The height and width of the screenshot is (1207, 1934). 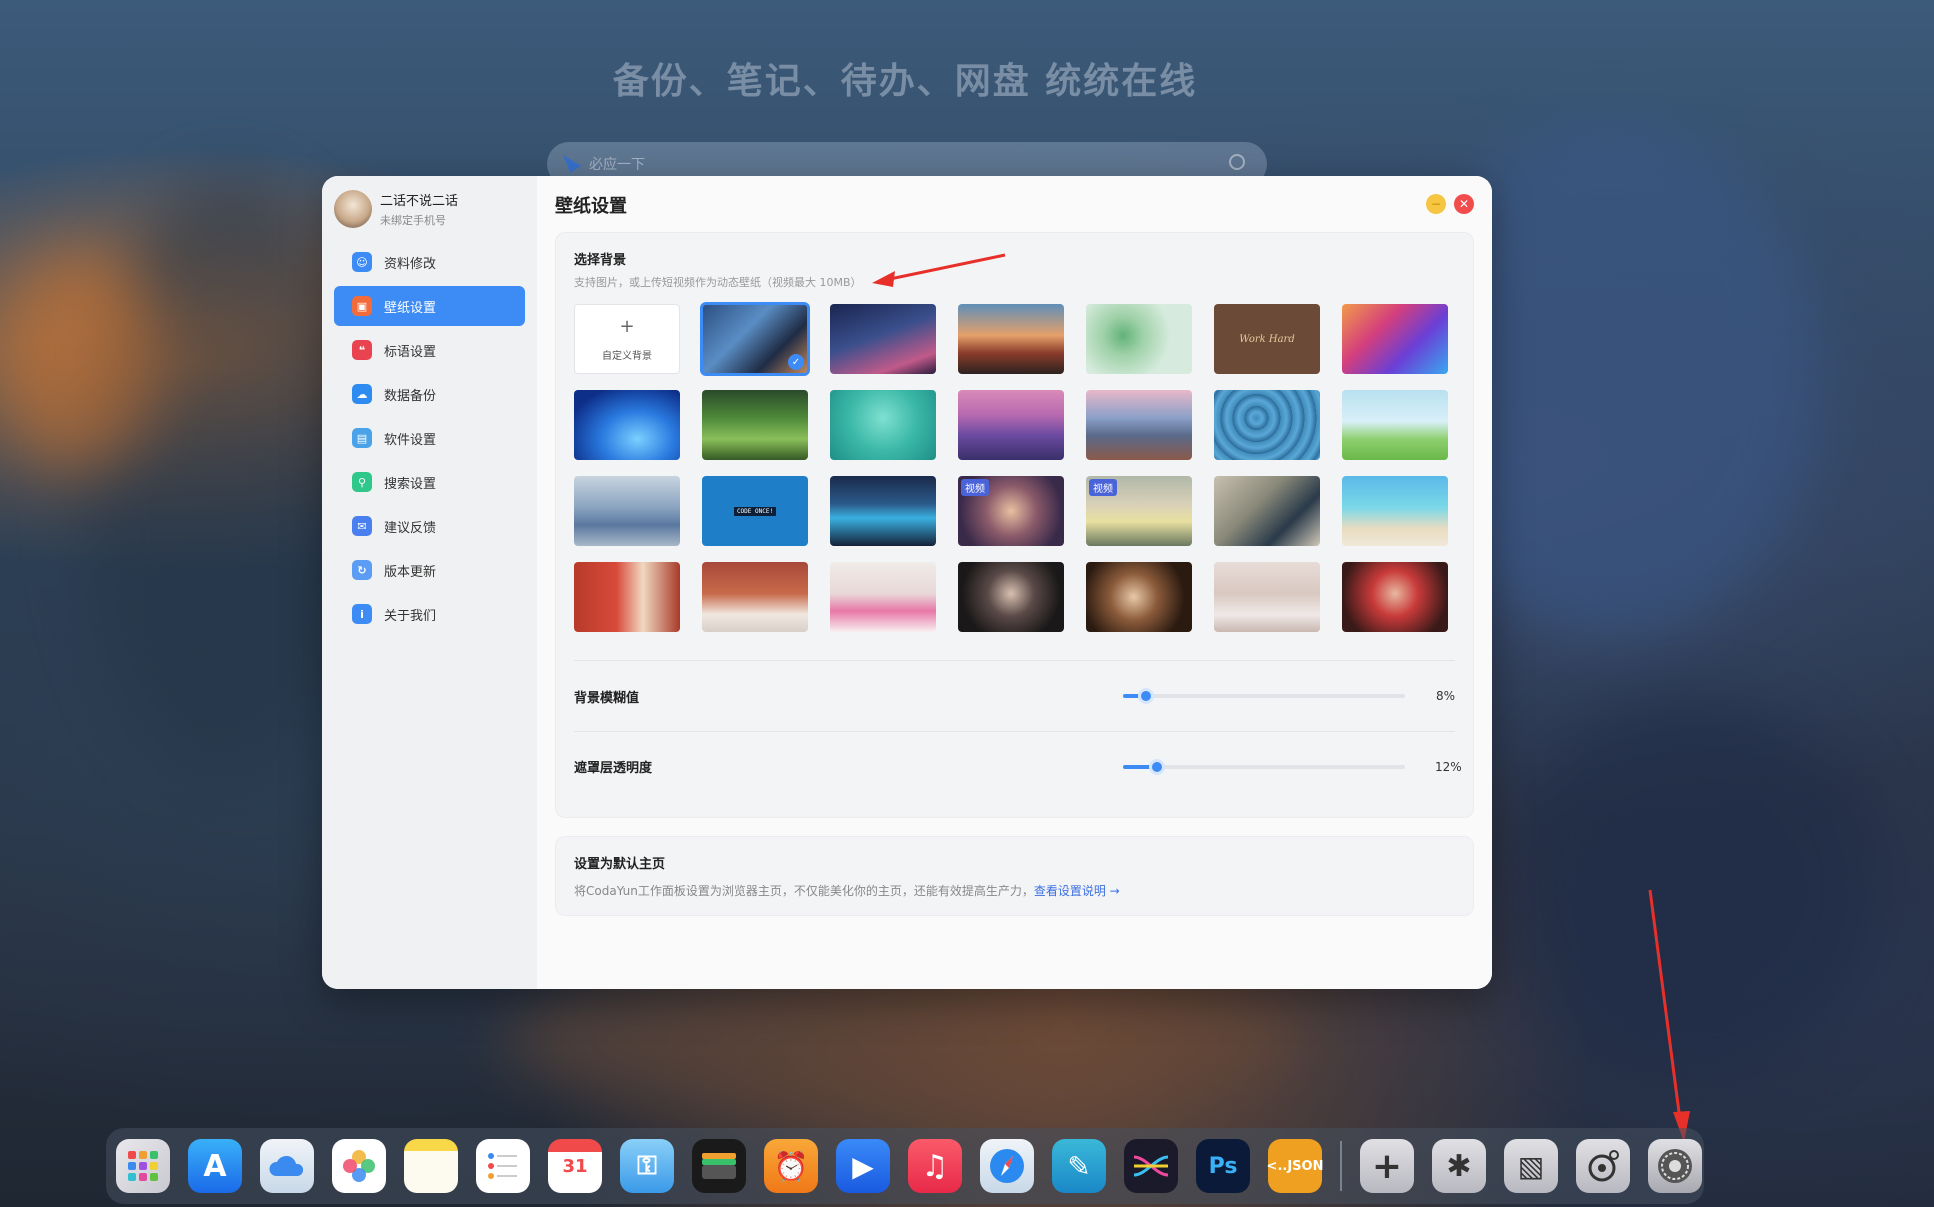 What do you see at coordinates (617, 165) in the screenshot?
I see `search-placeholder: 必应一下` at bounding box center [617, 165].